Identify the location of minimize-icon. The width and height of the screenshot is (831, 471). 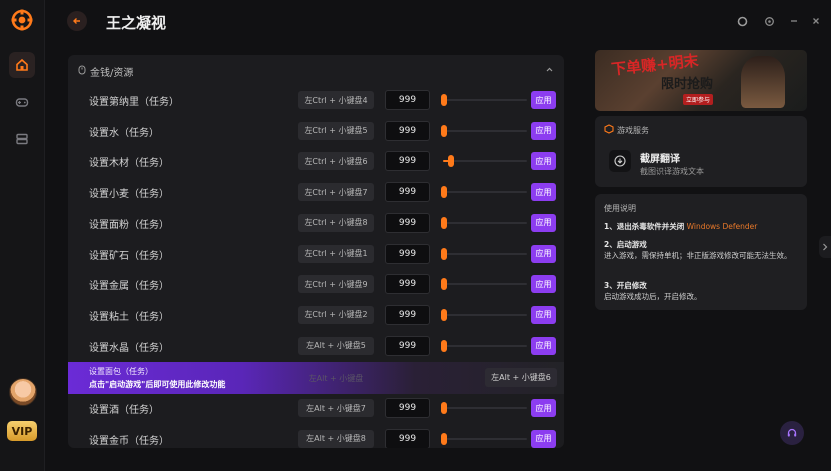
(794, 21).